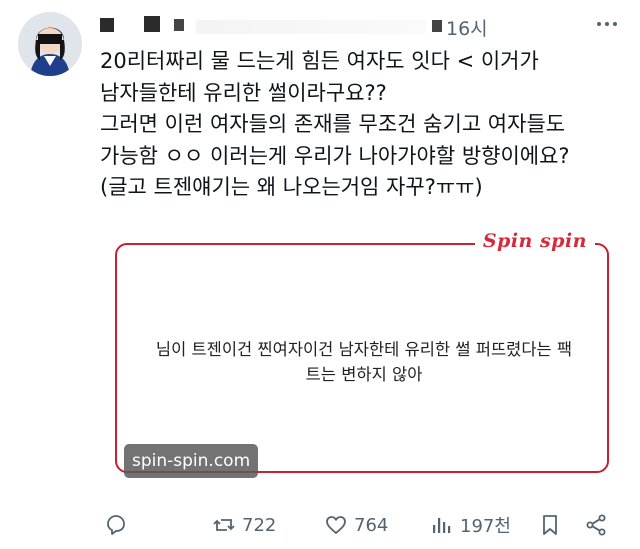  I want to click on action-bar: 722 764 197천, so click(361, 525).